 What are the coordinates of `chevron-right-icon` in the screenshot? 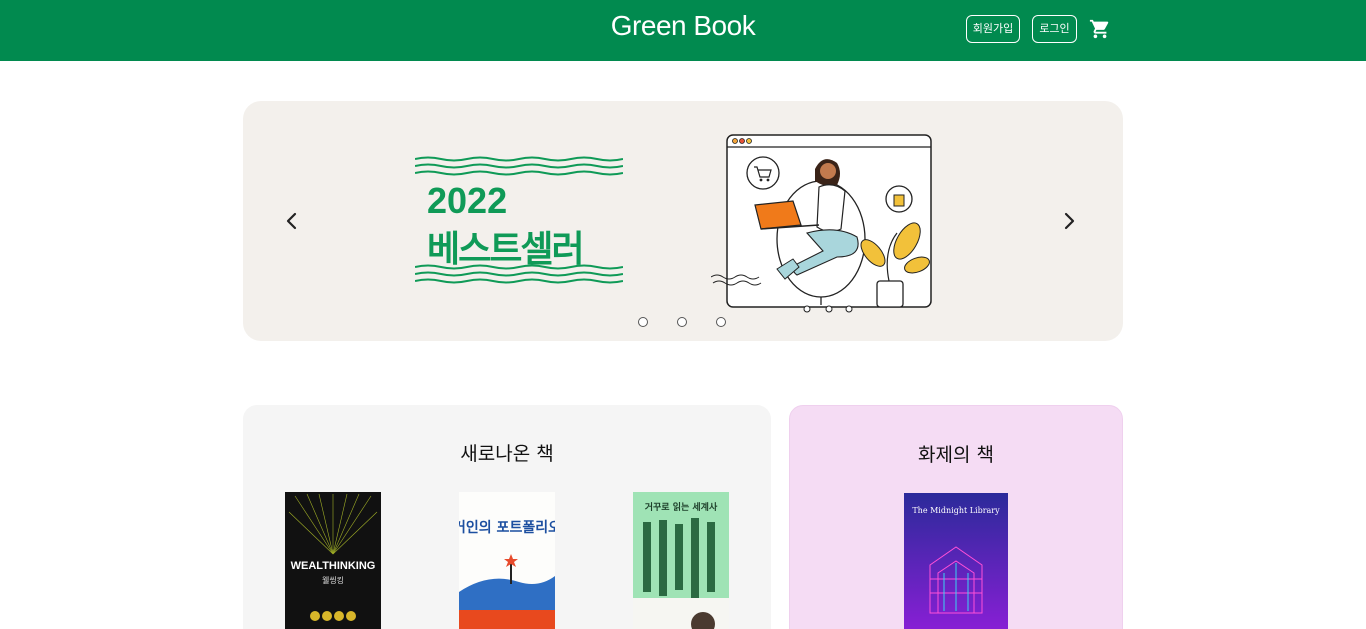 It's located at (1069, 221).